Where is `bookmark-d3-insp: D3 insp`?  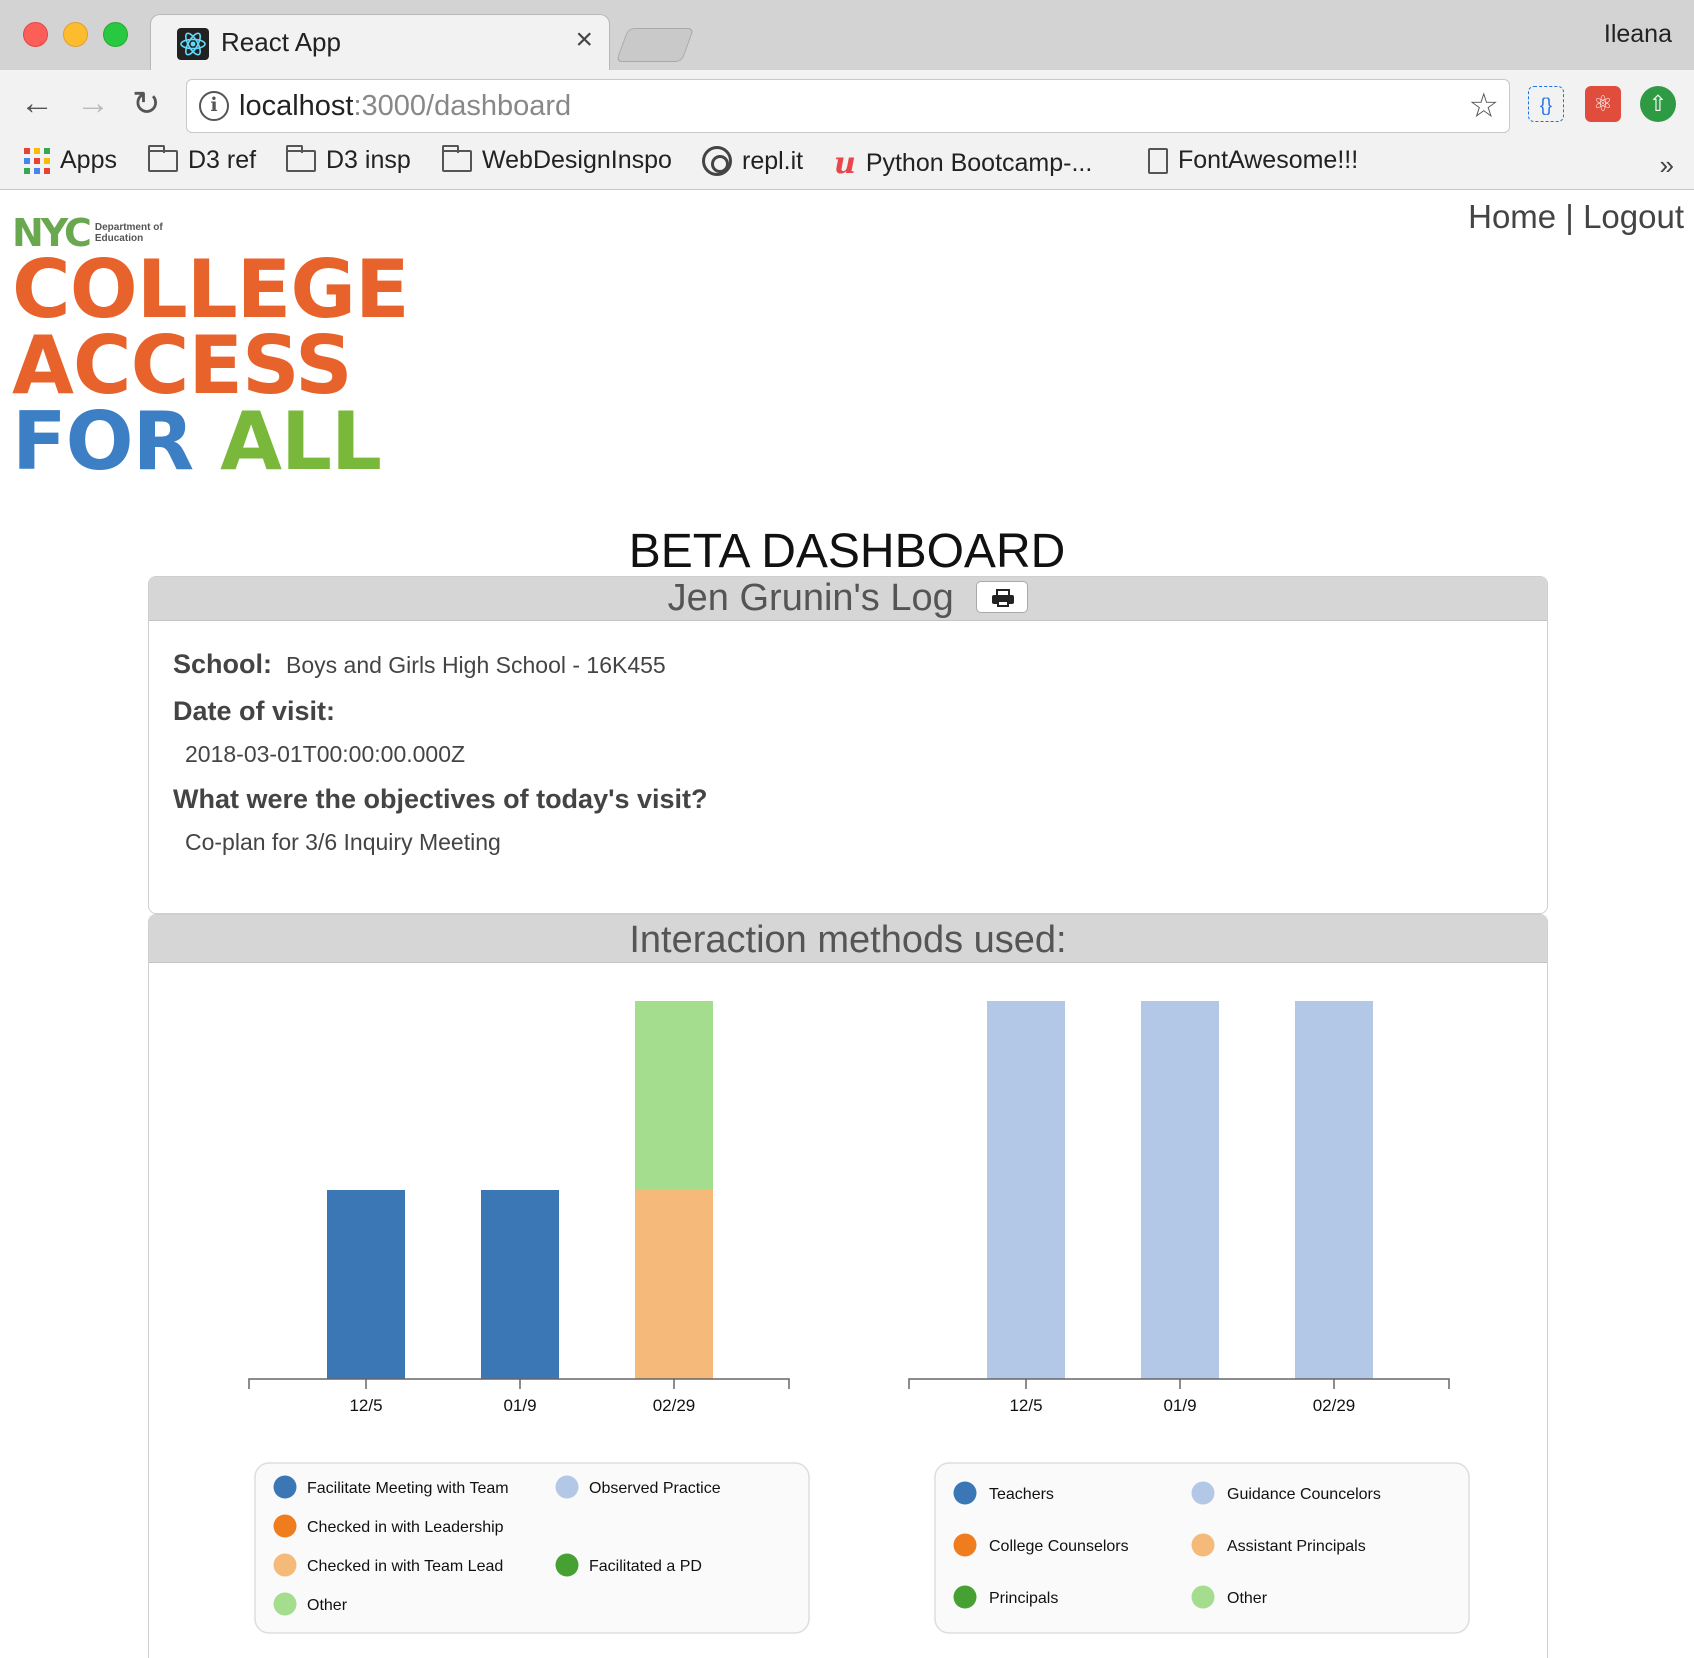
bookmark-d3-insp: D3 insp is located at coordinates (348, 159).